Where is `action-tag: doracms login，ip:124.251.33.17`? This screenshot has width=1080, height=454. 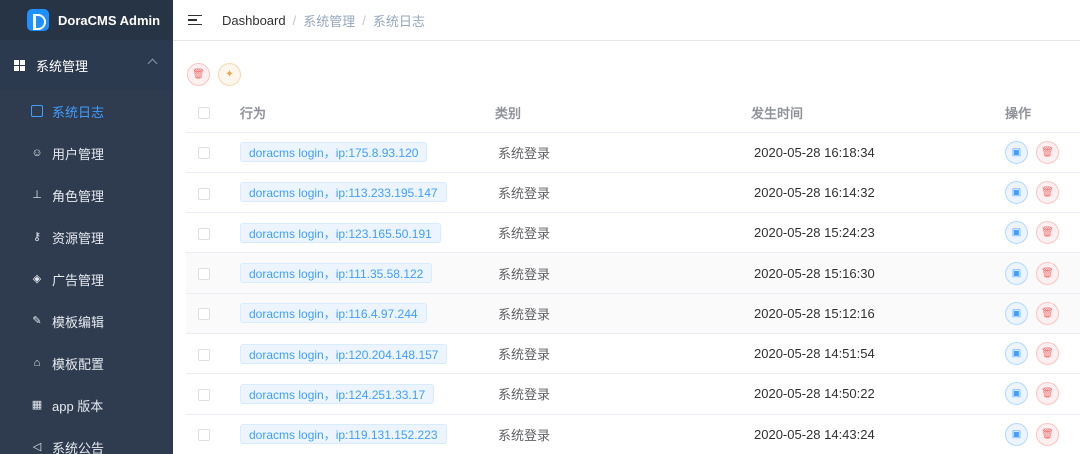
action-tag: doracms login，ip:124.251.33.17 is located at coordinates (337, 393).